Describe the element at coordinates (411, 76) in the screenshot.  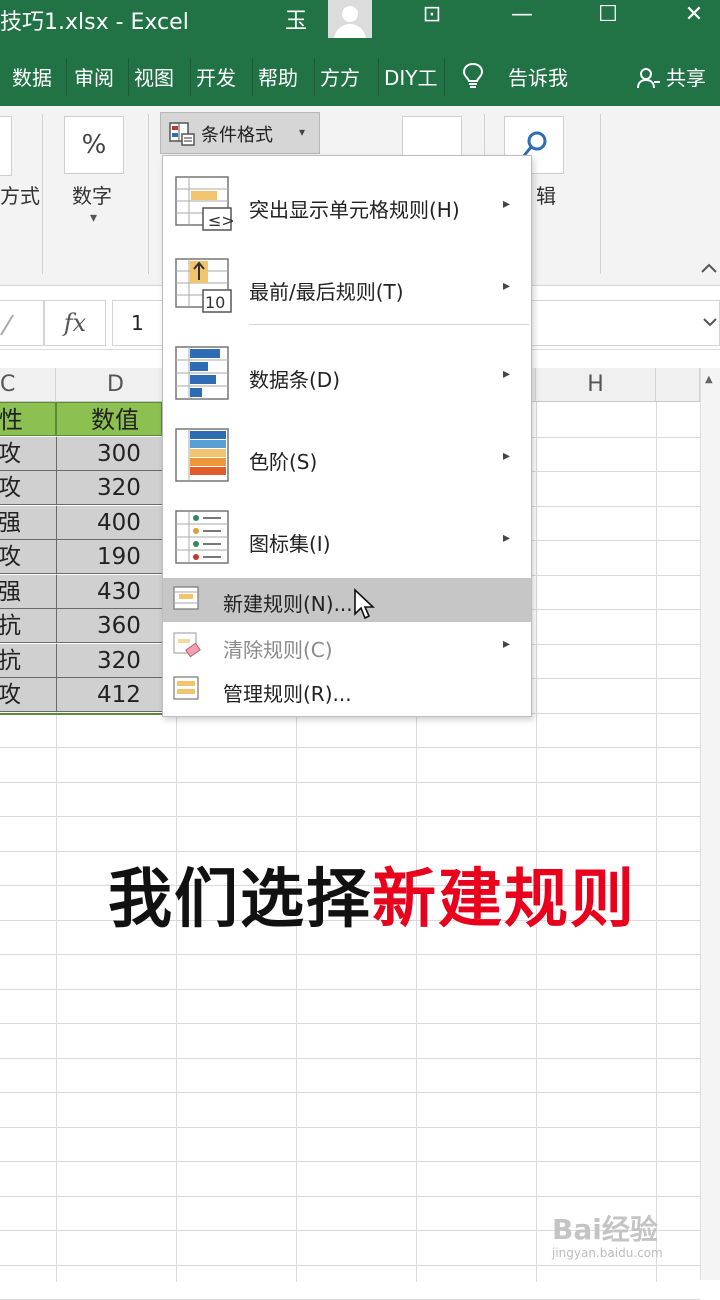
I see `tab-diy-tools: DIY工` at that location.